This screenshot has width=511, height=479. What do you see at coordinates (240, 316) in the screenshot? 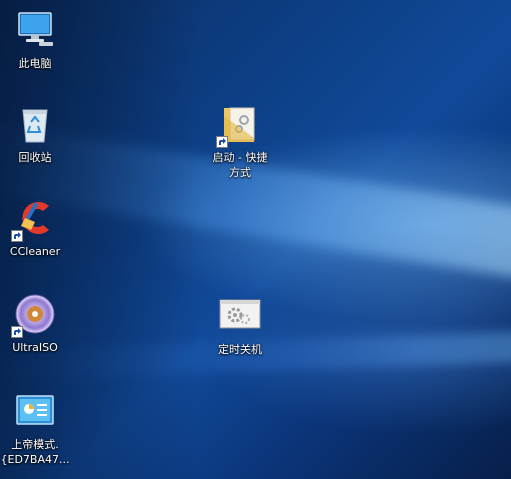
I see `settings-gear-icon` at bounding box center [240, 316].